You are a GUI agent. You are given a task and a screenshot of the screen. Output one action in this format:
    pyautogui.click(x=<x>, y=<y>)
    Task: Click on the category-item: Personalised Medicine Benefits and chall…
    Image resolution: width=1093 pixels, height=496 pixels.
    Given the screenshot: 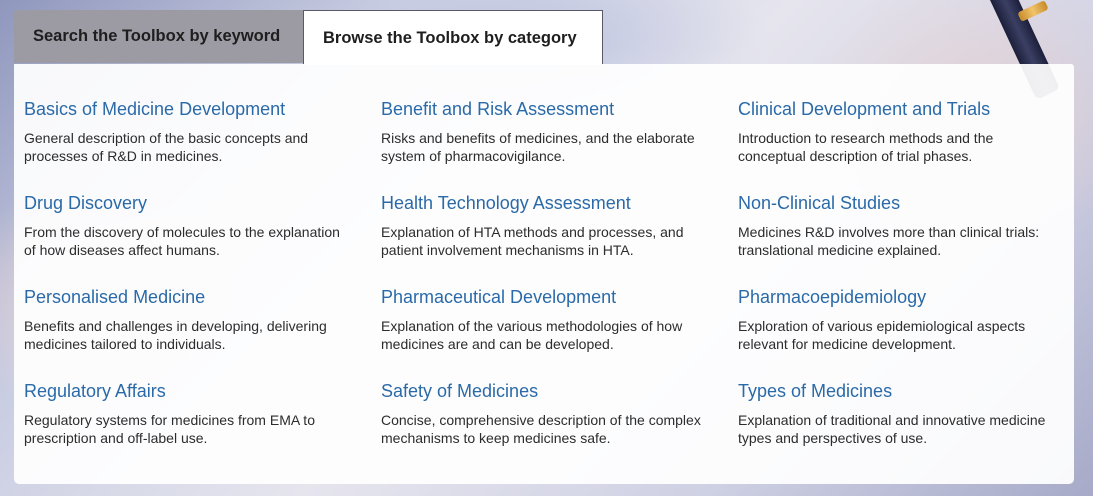 What is the action you would take?
    pyautogui.click(x=202, y=333)
    